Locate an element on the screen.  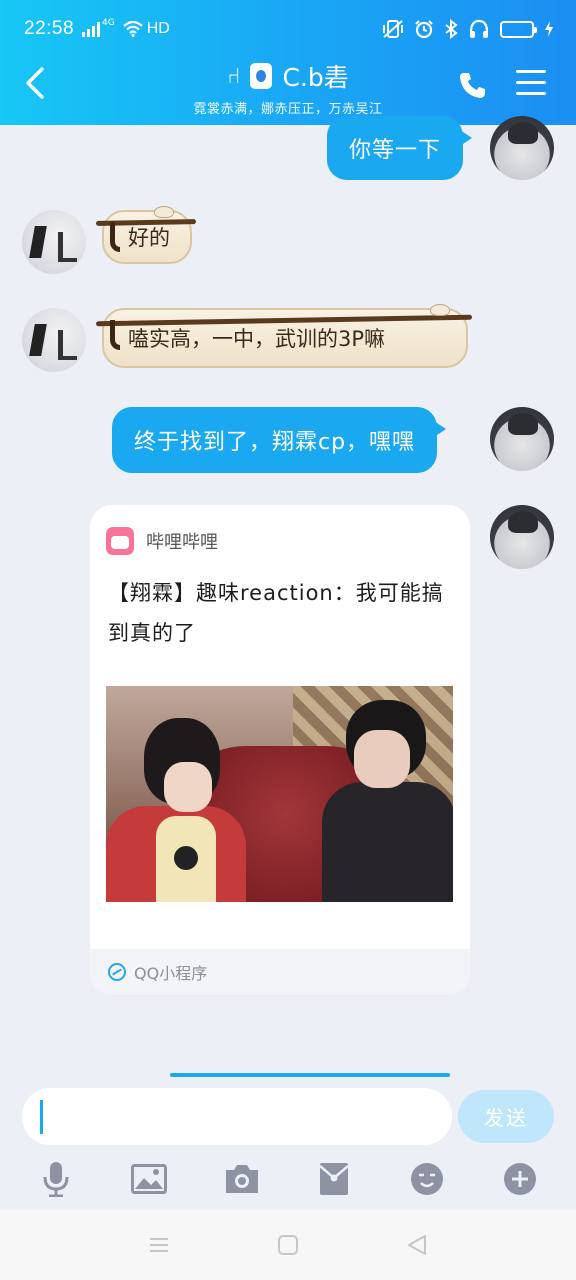
camera-icon is located at coordinates (242, 1179).